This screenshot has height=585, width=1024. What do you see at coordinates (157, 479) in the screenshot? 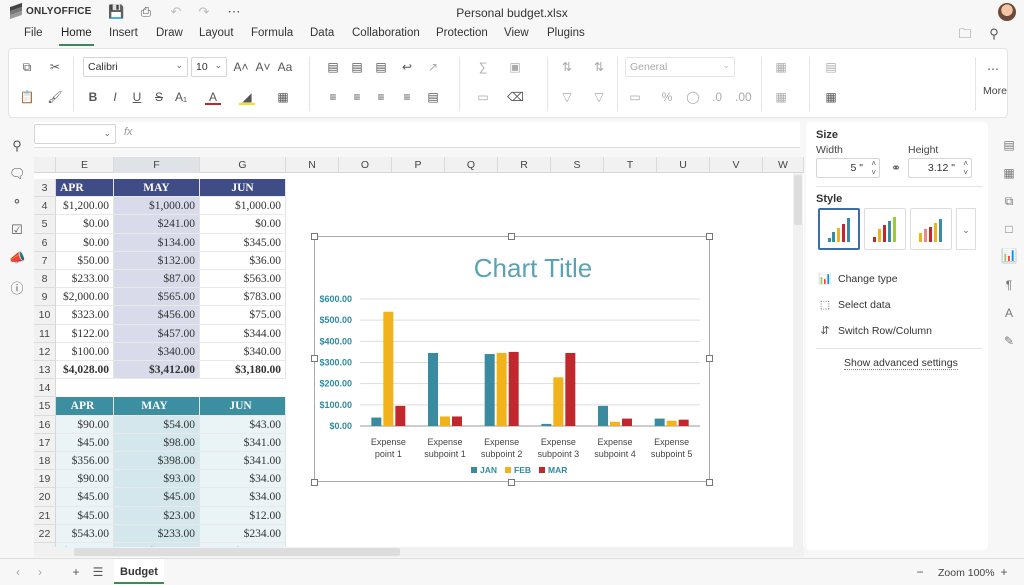
I see `cell-f19: $93.00` at bounding box center [157, 479].